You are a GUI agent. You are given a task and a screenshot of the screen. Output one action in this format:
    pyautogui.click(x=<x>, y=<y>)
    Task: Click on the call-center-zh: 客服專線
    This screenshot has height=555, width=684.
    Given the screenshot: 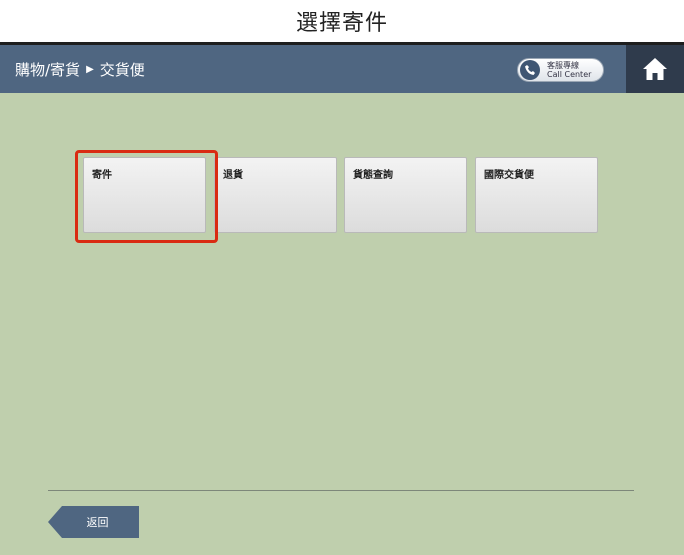 What is the action you would take?
    pyautogui.click(x=563, y=65)
    